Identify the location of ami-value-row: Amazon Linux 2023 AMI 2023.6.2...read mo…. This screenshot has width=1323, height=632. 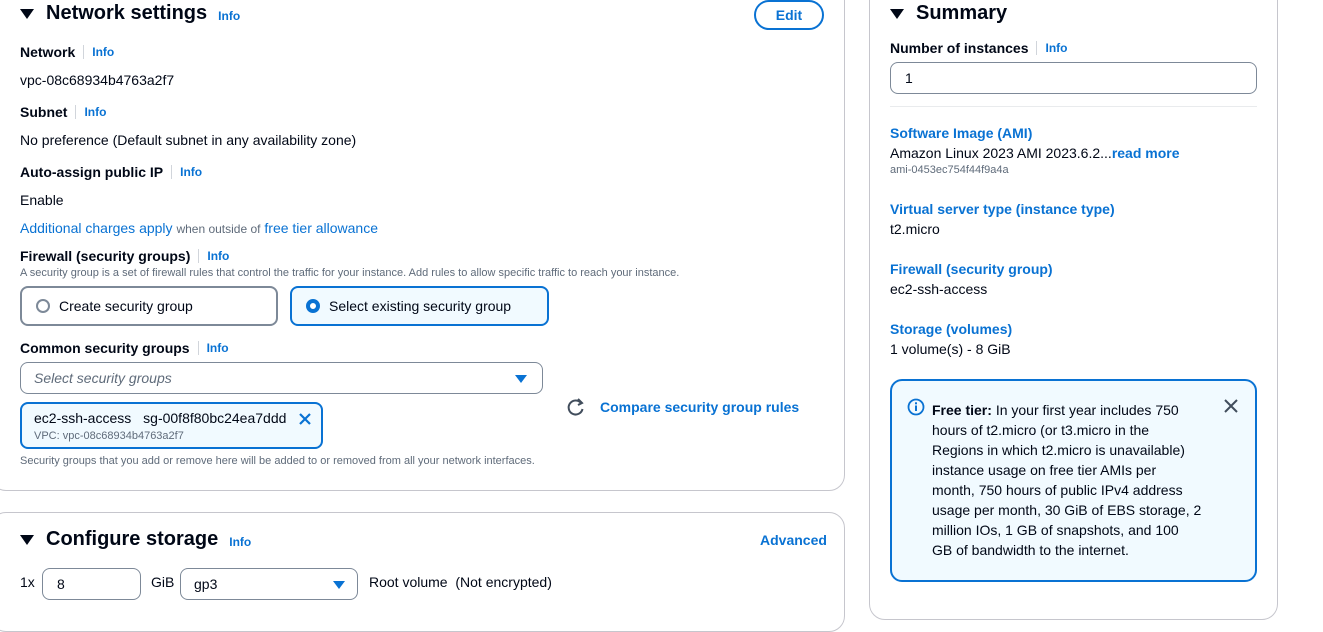
(1035, 153).